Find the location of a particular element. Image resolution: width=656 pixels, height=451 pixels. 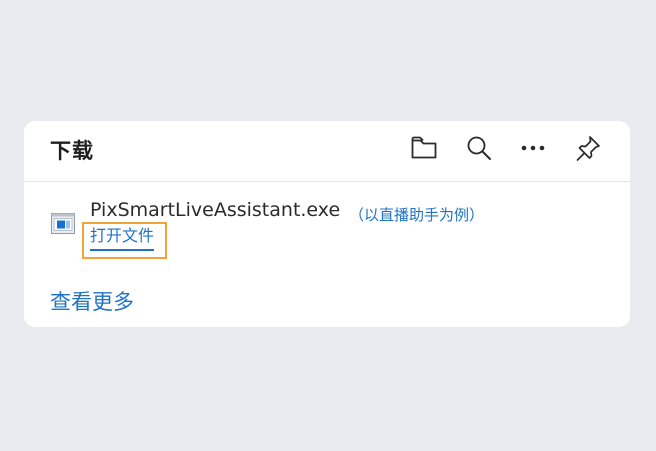

pin-icon is located at coordinates (588, 148).